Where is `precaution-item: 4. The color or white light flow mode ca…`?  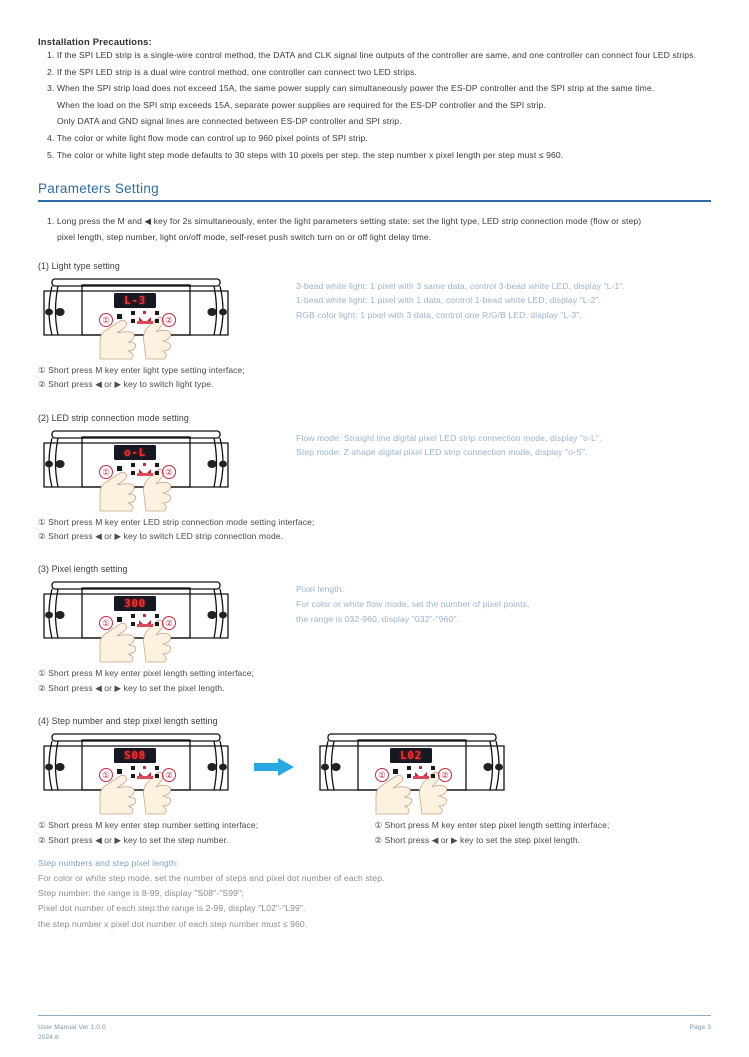
precaution-item: 4. The color or white light flow mode ca… is located at coordinates (207, 137).